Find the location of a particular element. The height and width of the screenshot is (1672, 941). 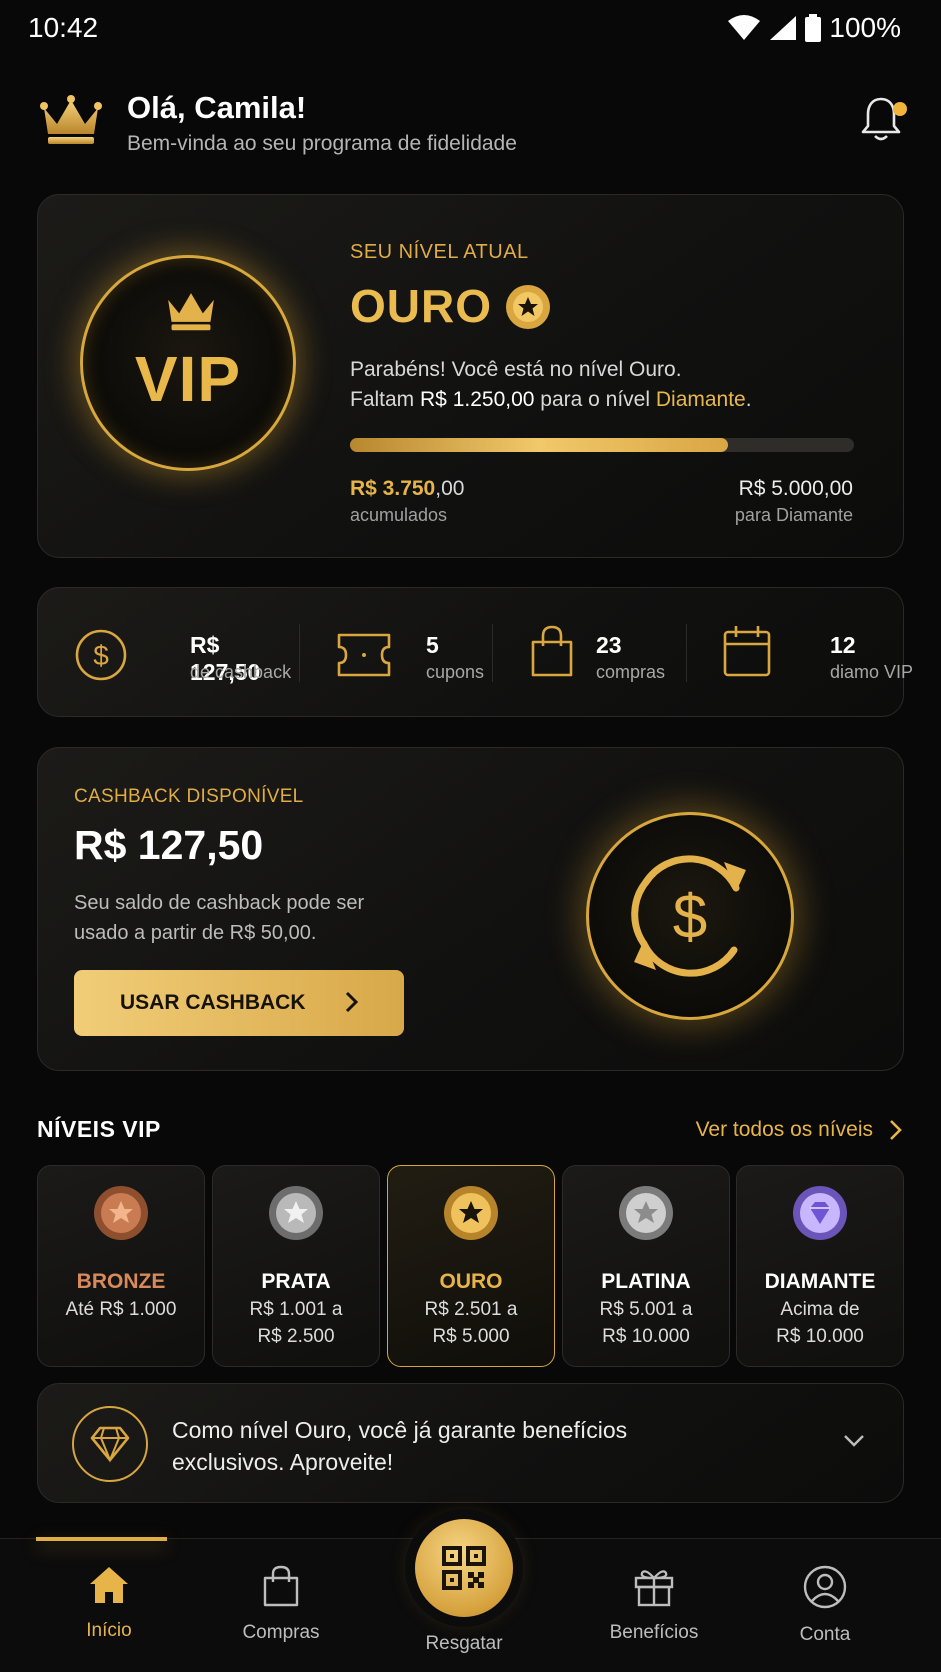

use-cashback-label: USAR CASHBACK is located at coordinates (213, 1002).